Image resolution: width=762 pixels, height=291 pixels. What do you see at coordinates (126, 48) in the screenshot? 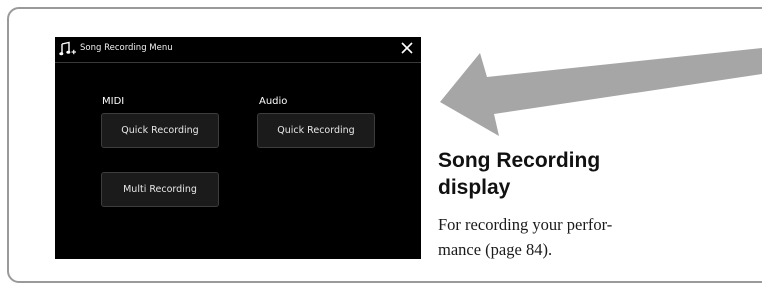
I see `window-title: Song Recording Menu` at bounding box center [126, 48].